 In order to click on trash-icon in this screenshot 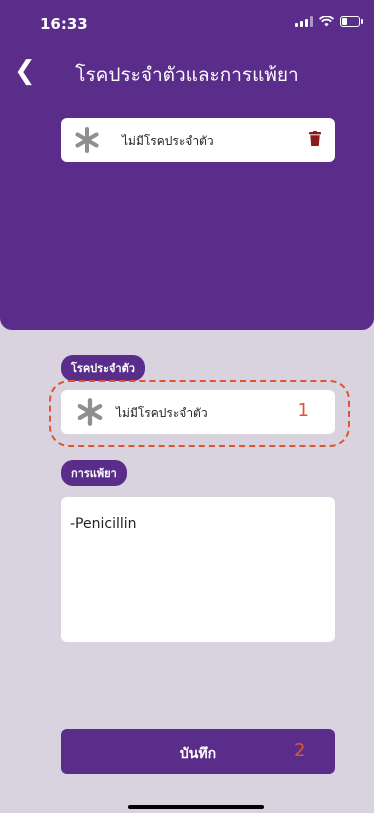, I will do `click(315, 138)`.